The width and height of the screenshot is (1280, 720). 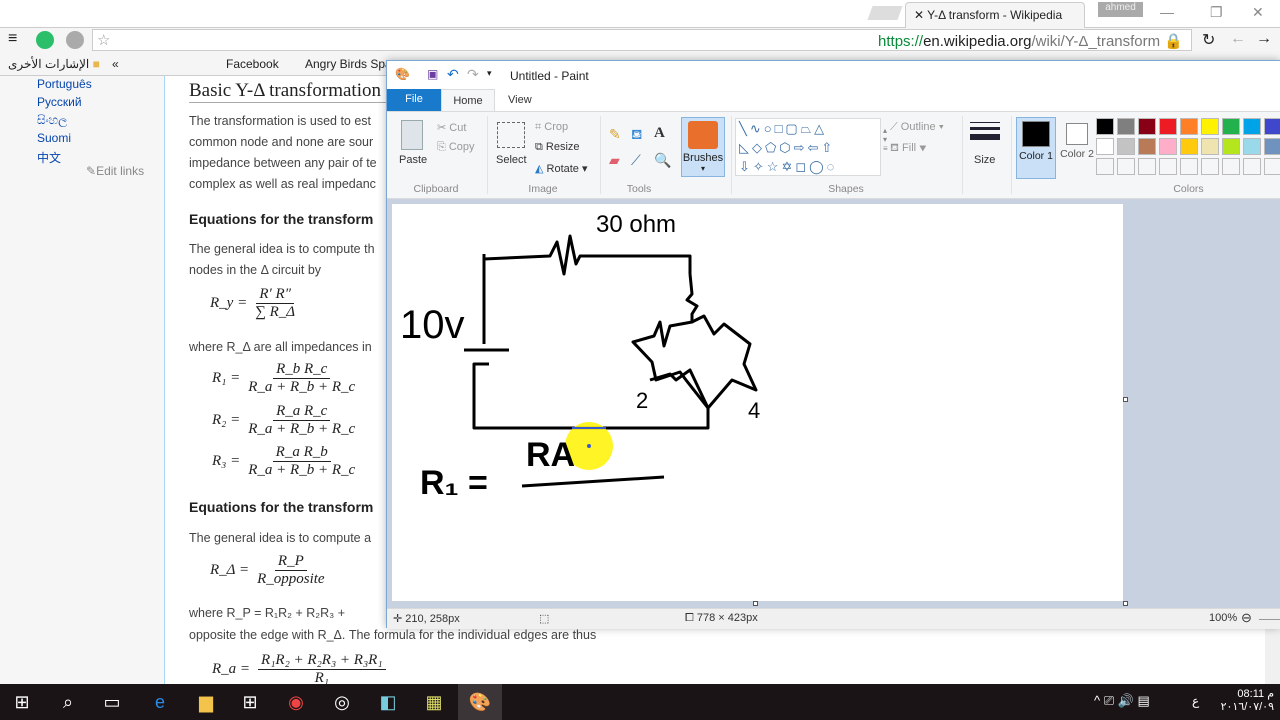 I want to click on resize-button: ⧉ Resize, so click(x=557, y=147).